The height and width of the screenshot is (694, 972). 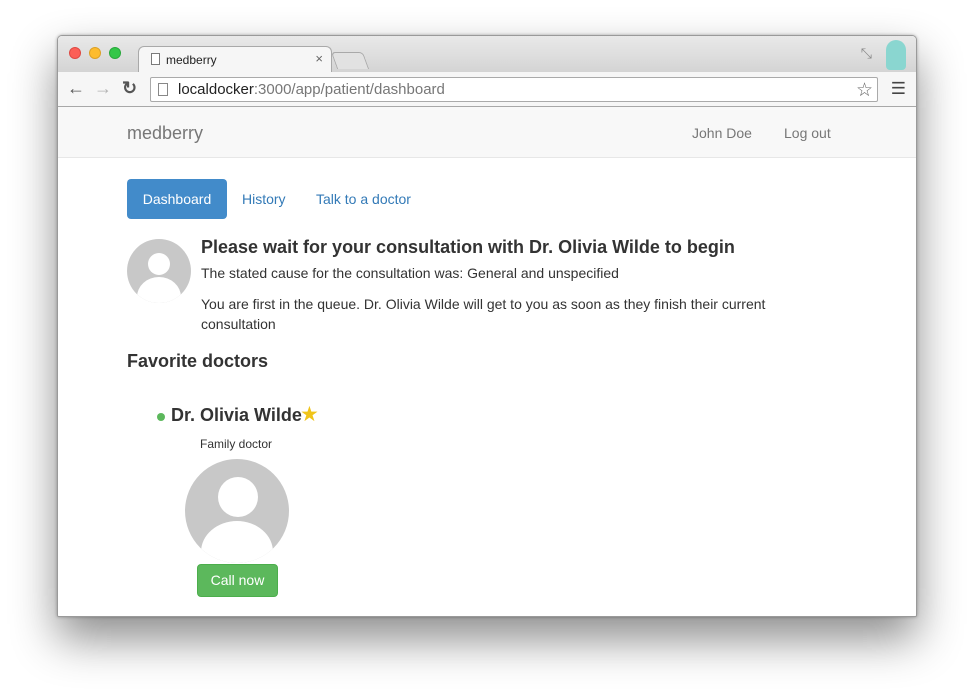 What do you see at coordinates (807, 133) in the screenshot?
I see `logout-link: Log out` at bounding box center [807, 133].